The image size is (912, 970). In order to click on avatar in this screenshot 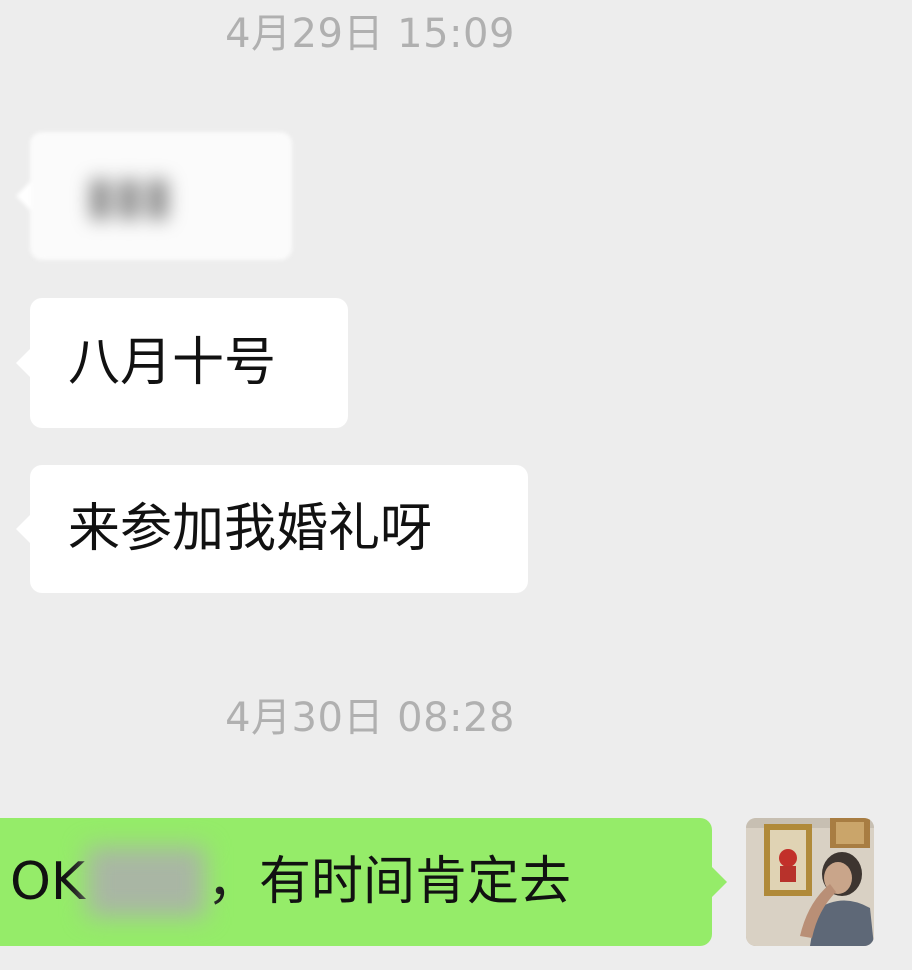, I will do `click(810, 882)`.